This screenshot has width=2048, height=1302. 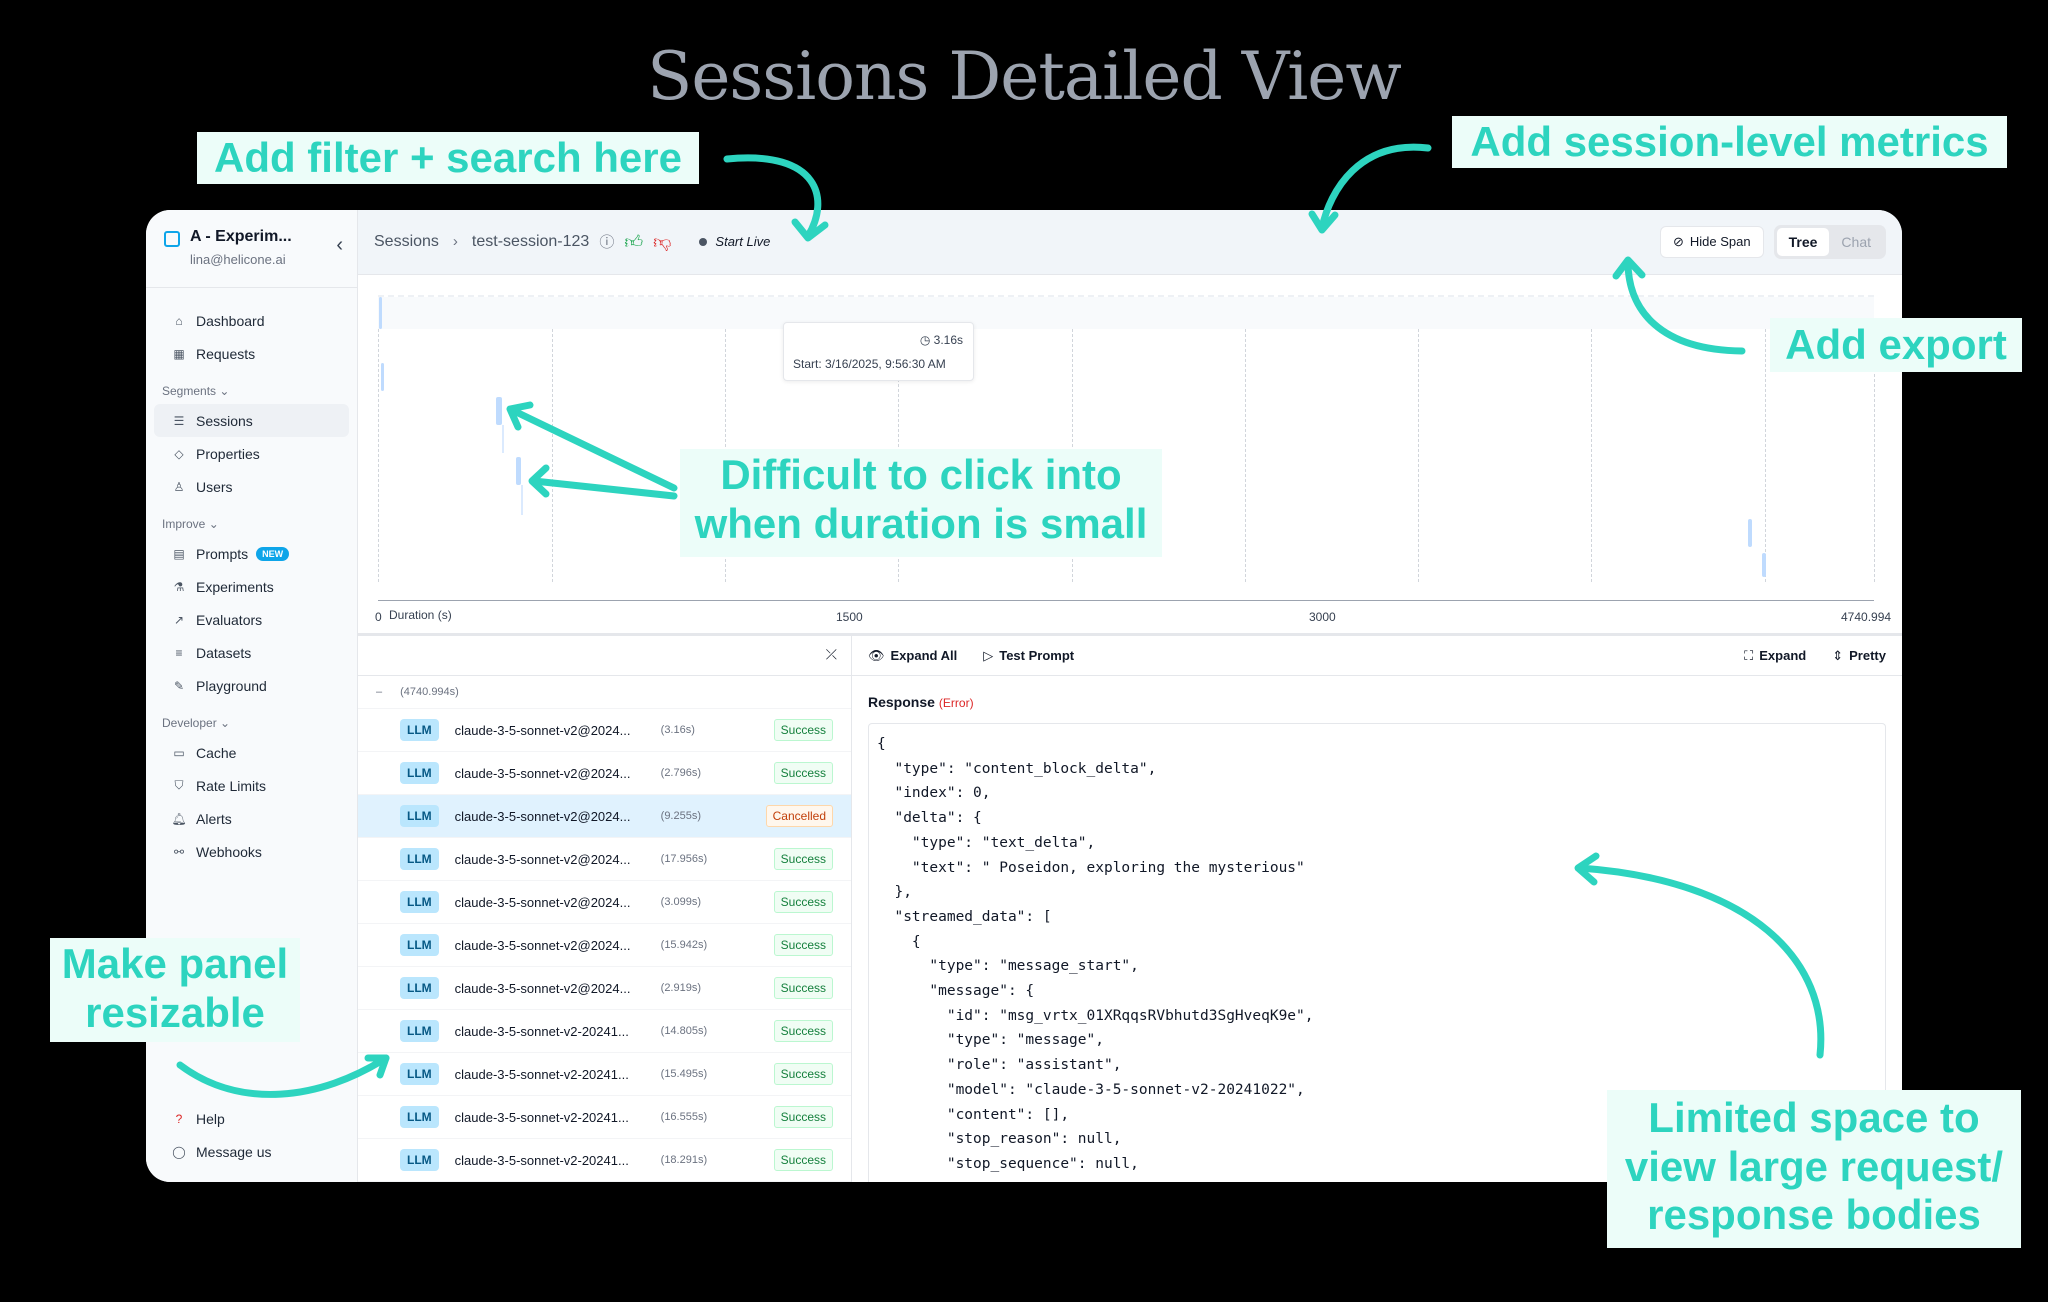 What do you see at coordinates (869, 364) in the screenshot?
I see `tooltip-start: Start: 3/16/2025, 9:56:30 AM` at bounding box center [869, 364].